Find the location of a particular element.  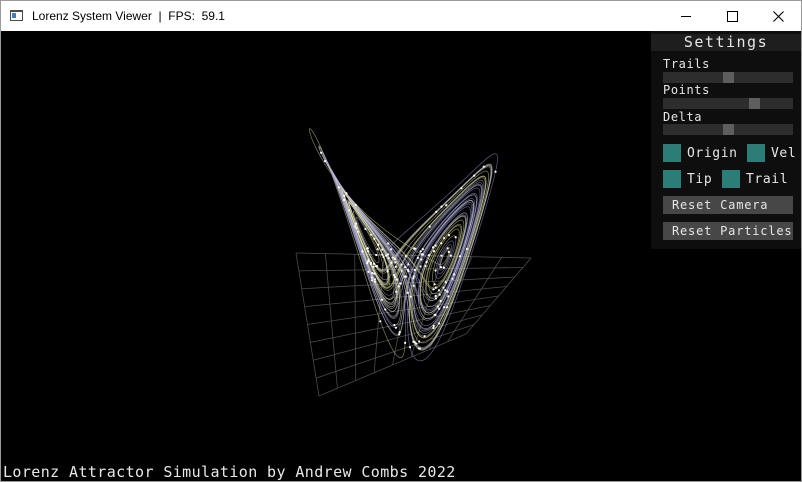

trail-checkbox-label: Trail is located at coordinates (767, 179).